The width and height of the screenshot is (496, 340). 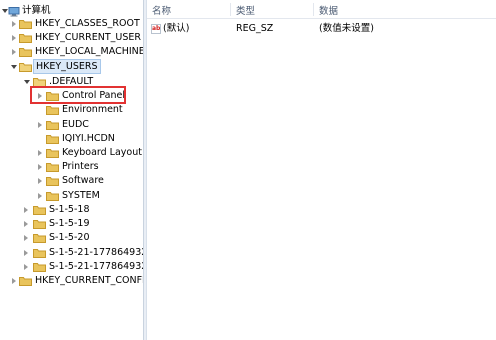 I want to click on collapse-arrow-icon, so click(x=14, y=68).